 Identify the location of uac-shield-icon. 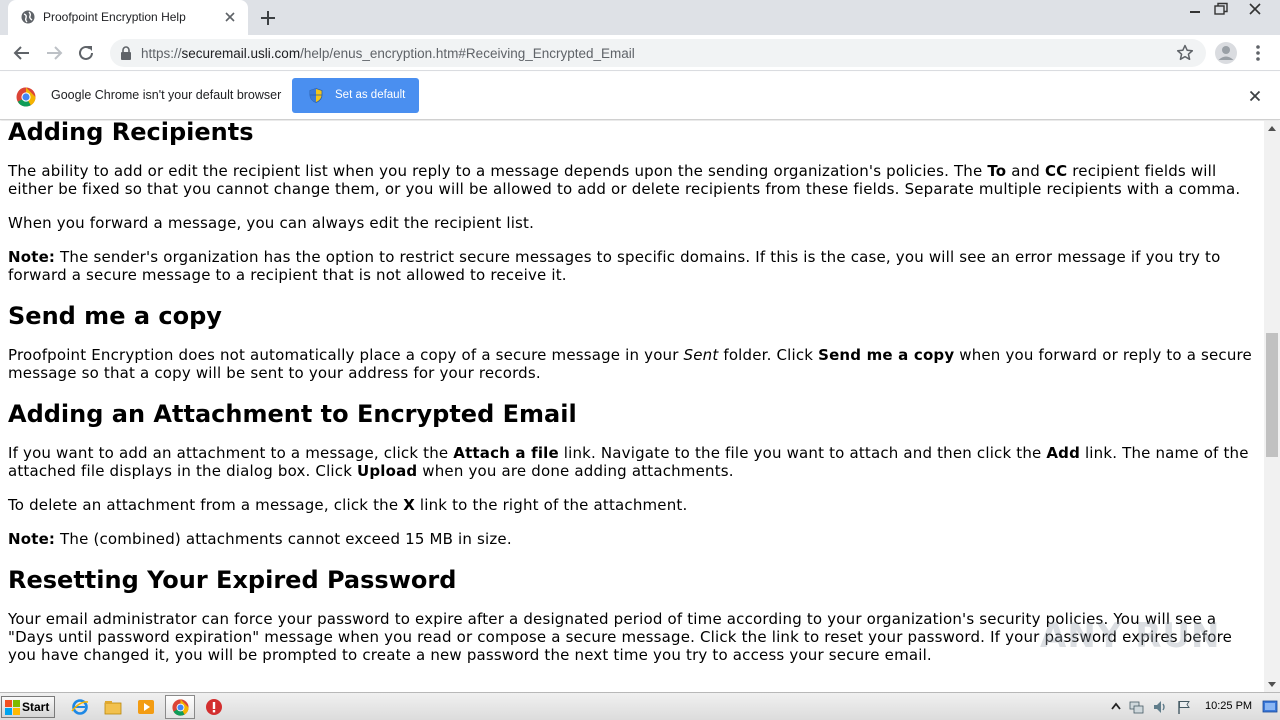
(316, 95).